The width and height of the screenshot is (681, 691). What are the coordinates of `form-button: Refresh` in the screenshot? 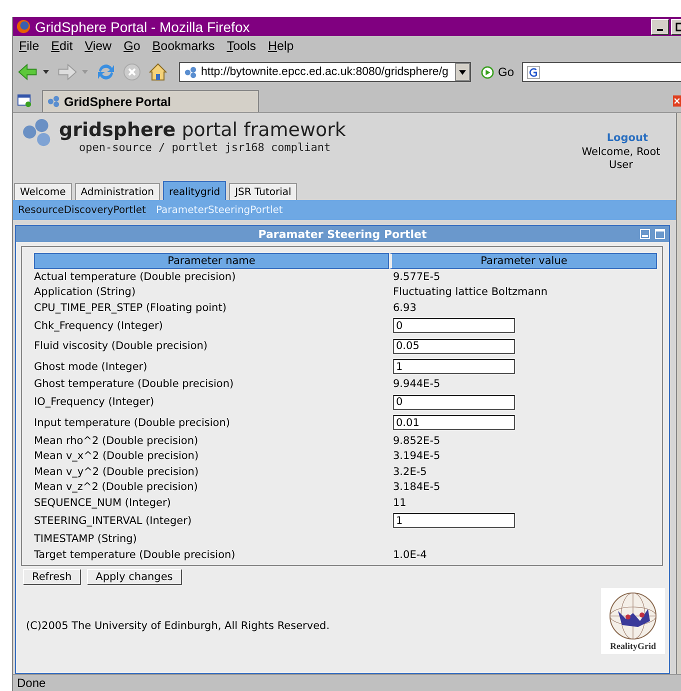 It's located at (52, 577).